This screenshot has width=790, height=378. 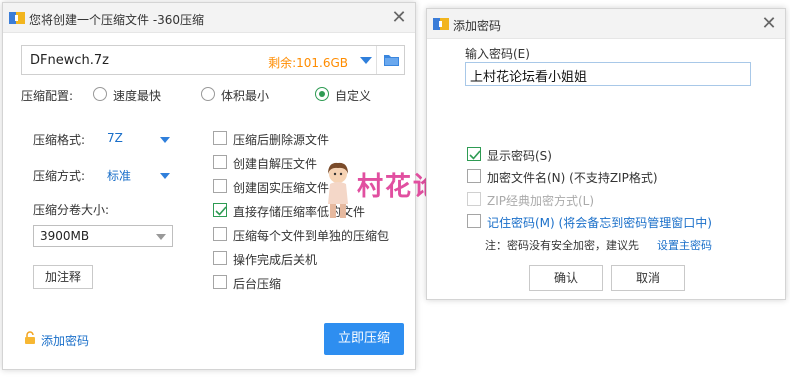 What do you see at coordinates (257, 283) in the screenshot?
I see `option-background-label: 后台压缩` at bounding box center [257, 283].